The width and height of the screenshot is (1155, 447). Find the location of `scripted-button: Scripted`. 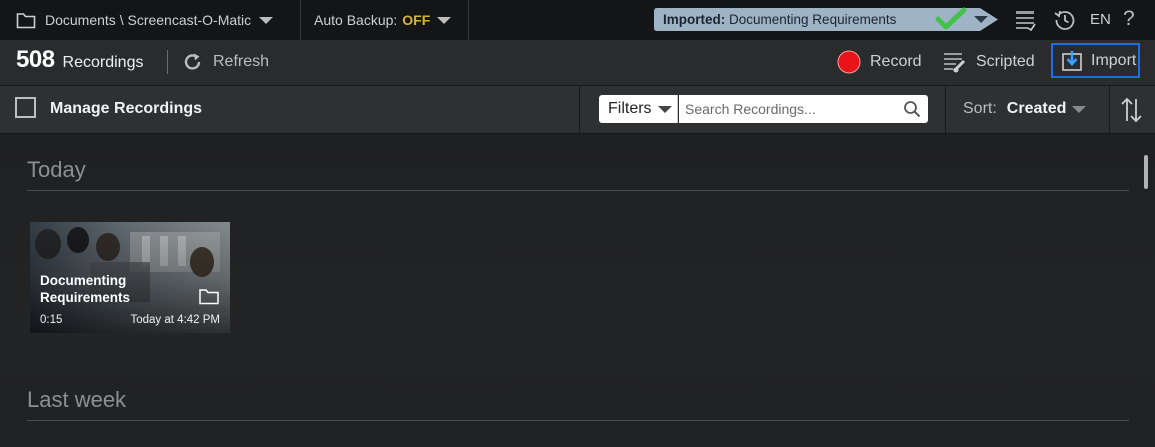

scripted-button: Scripted is located at coordinates (989, 62).